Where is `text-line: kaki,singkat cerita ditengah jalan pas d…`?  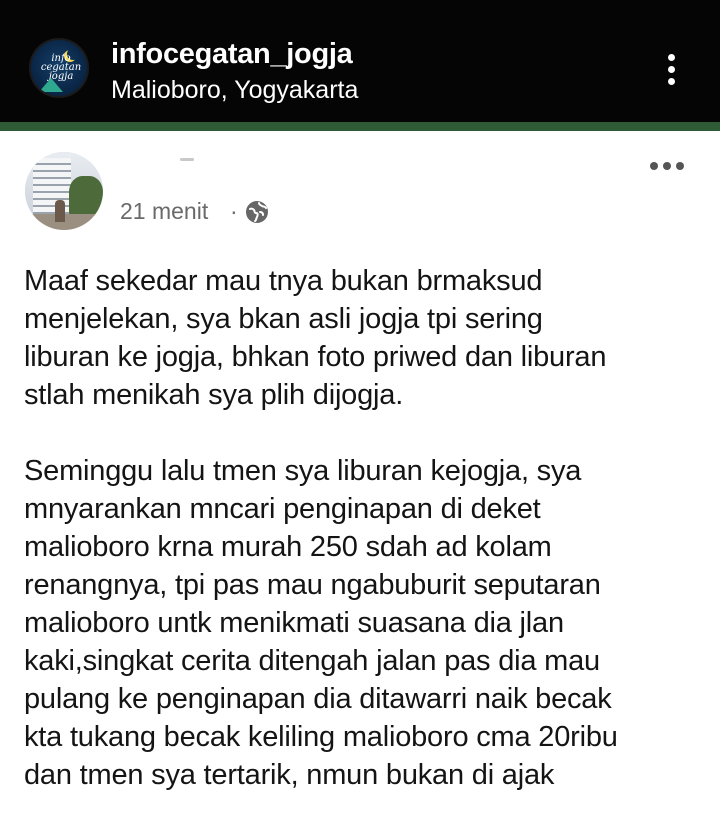 text-line: kaki,singkat cerita ditengah jalan pas d… is located at coordinates (312, 661).